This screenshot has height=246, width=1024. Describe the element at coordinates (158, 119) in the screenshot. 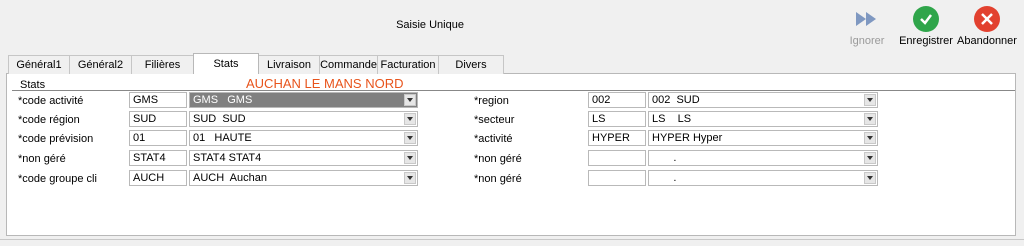

I see `code-input: SUD` at that location.